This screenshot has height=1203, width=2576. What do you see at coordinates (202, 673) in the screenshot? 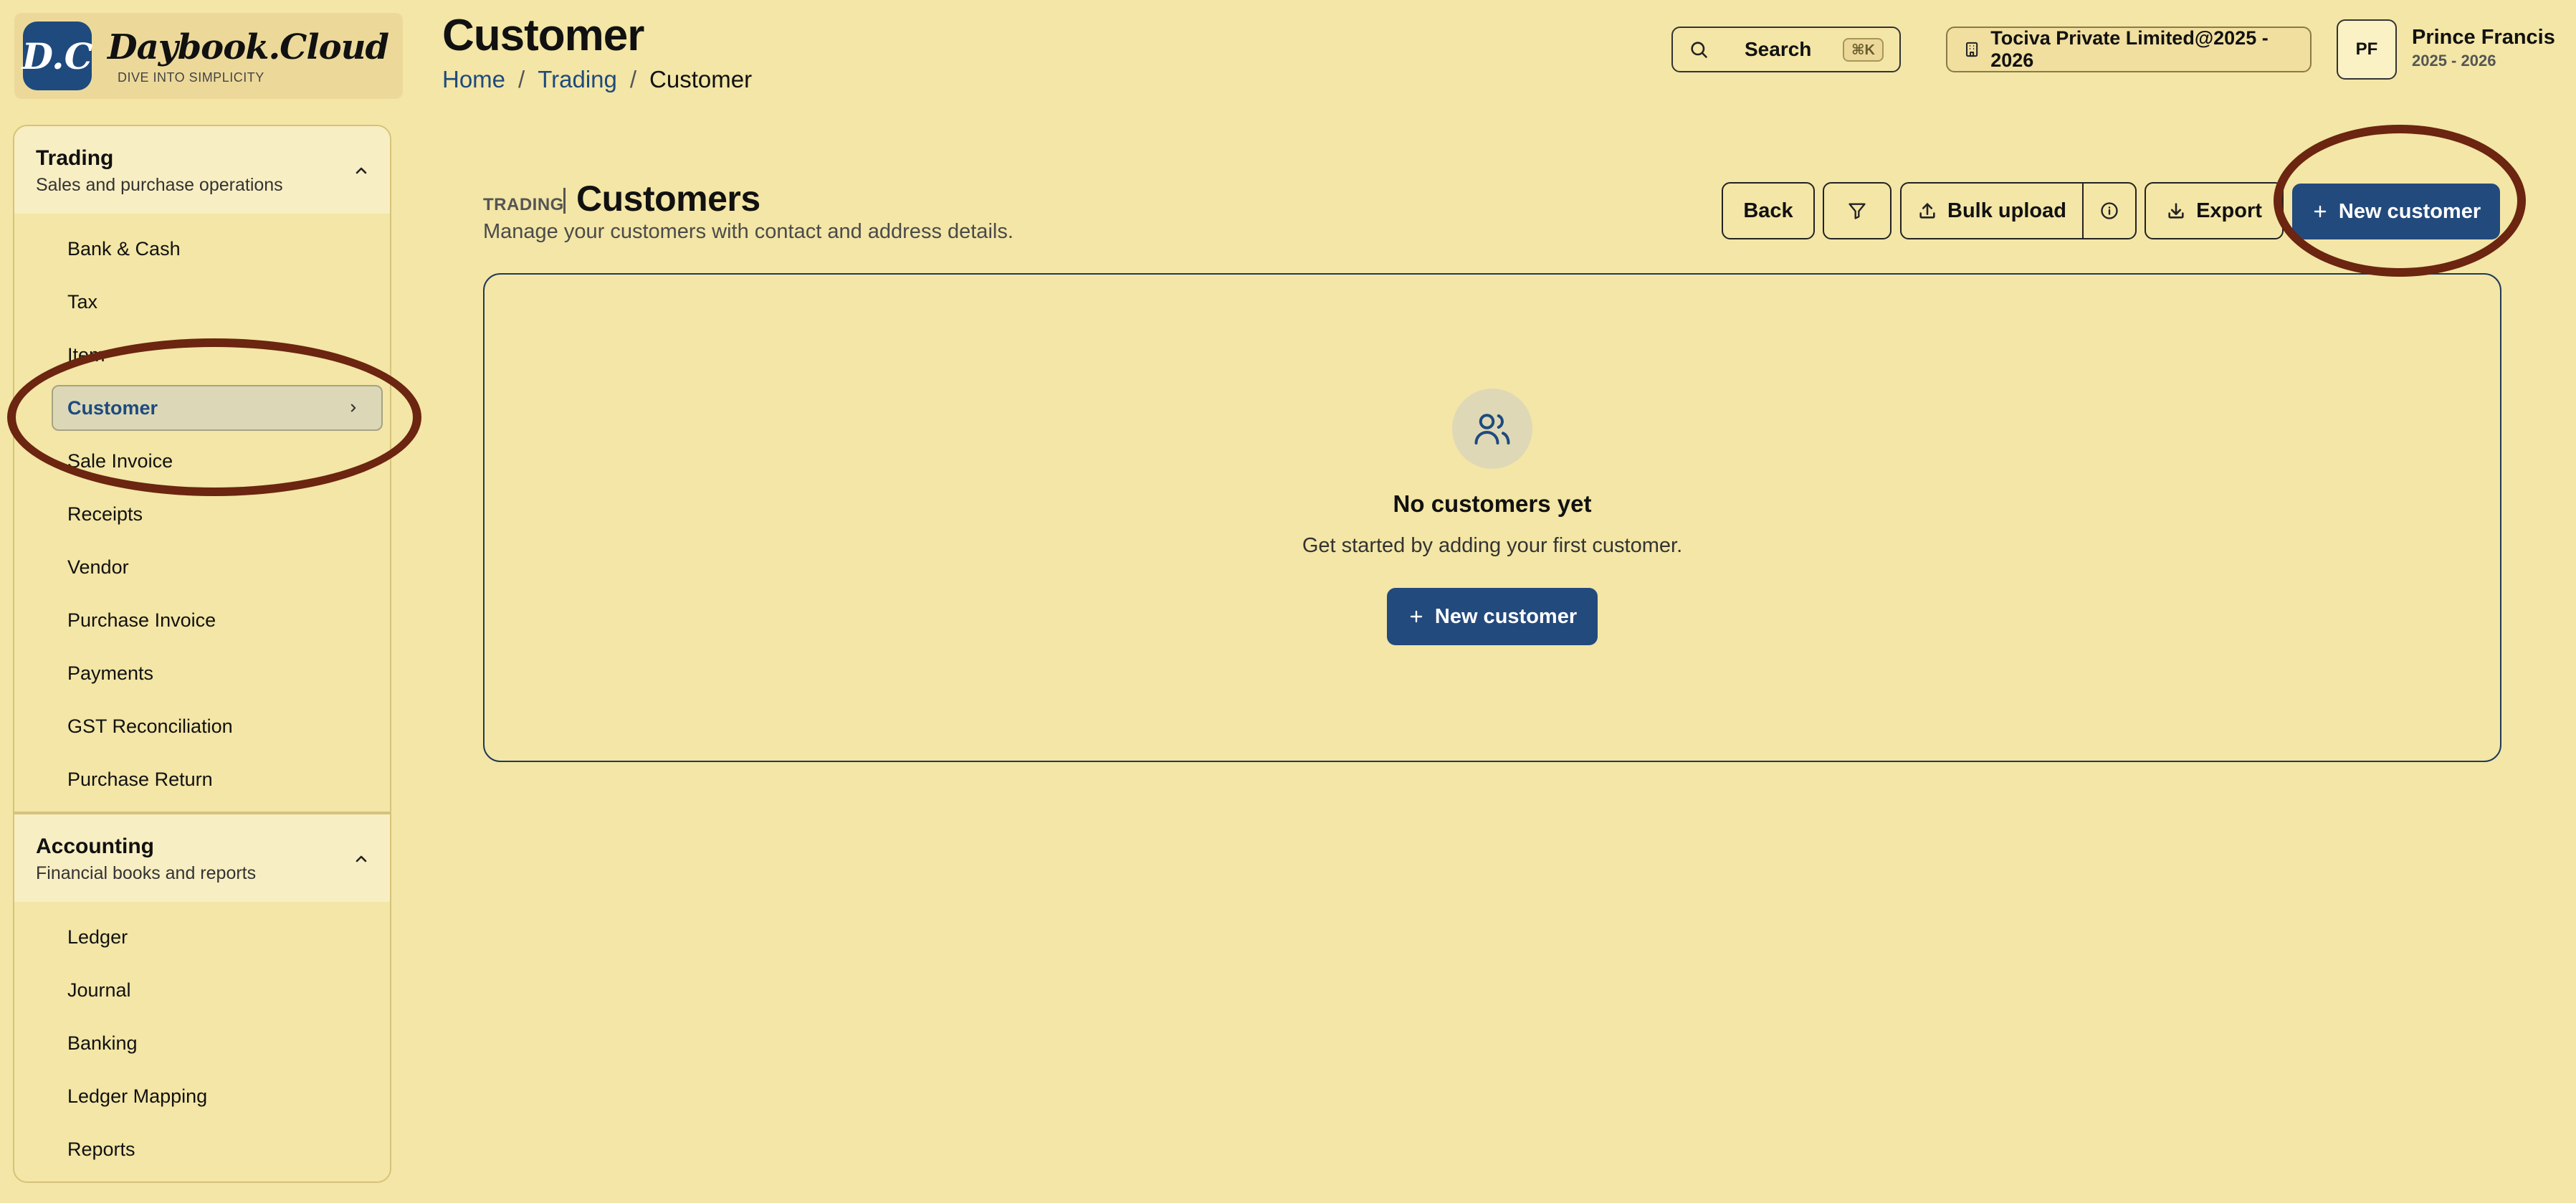
I see `sidebar-item-payments: Payments` at bounding box center [202, 673].